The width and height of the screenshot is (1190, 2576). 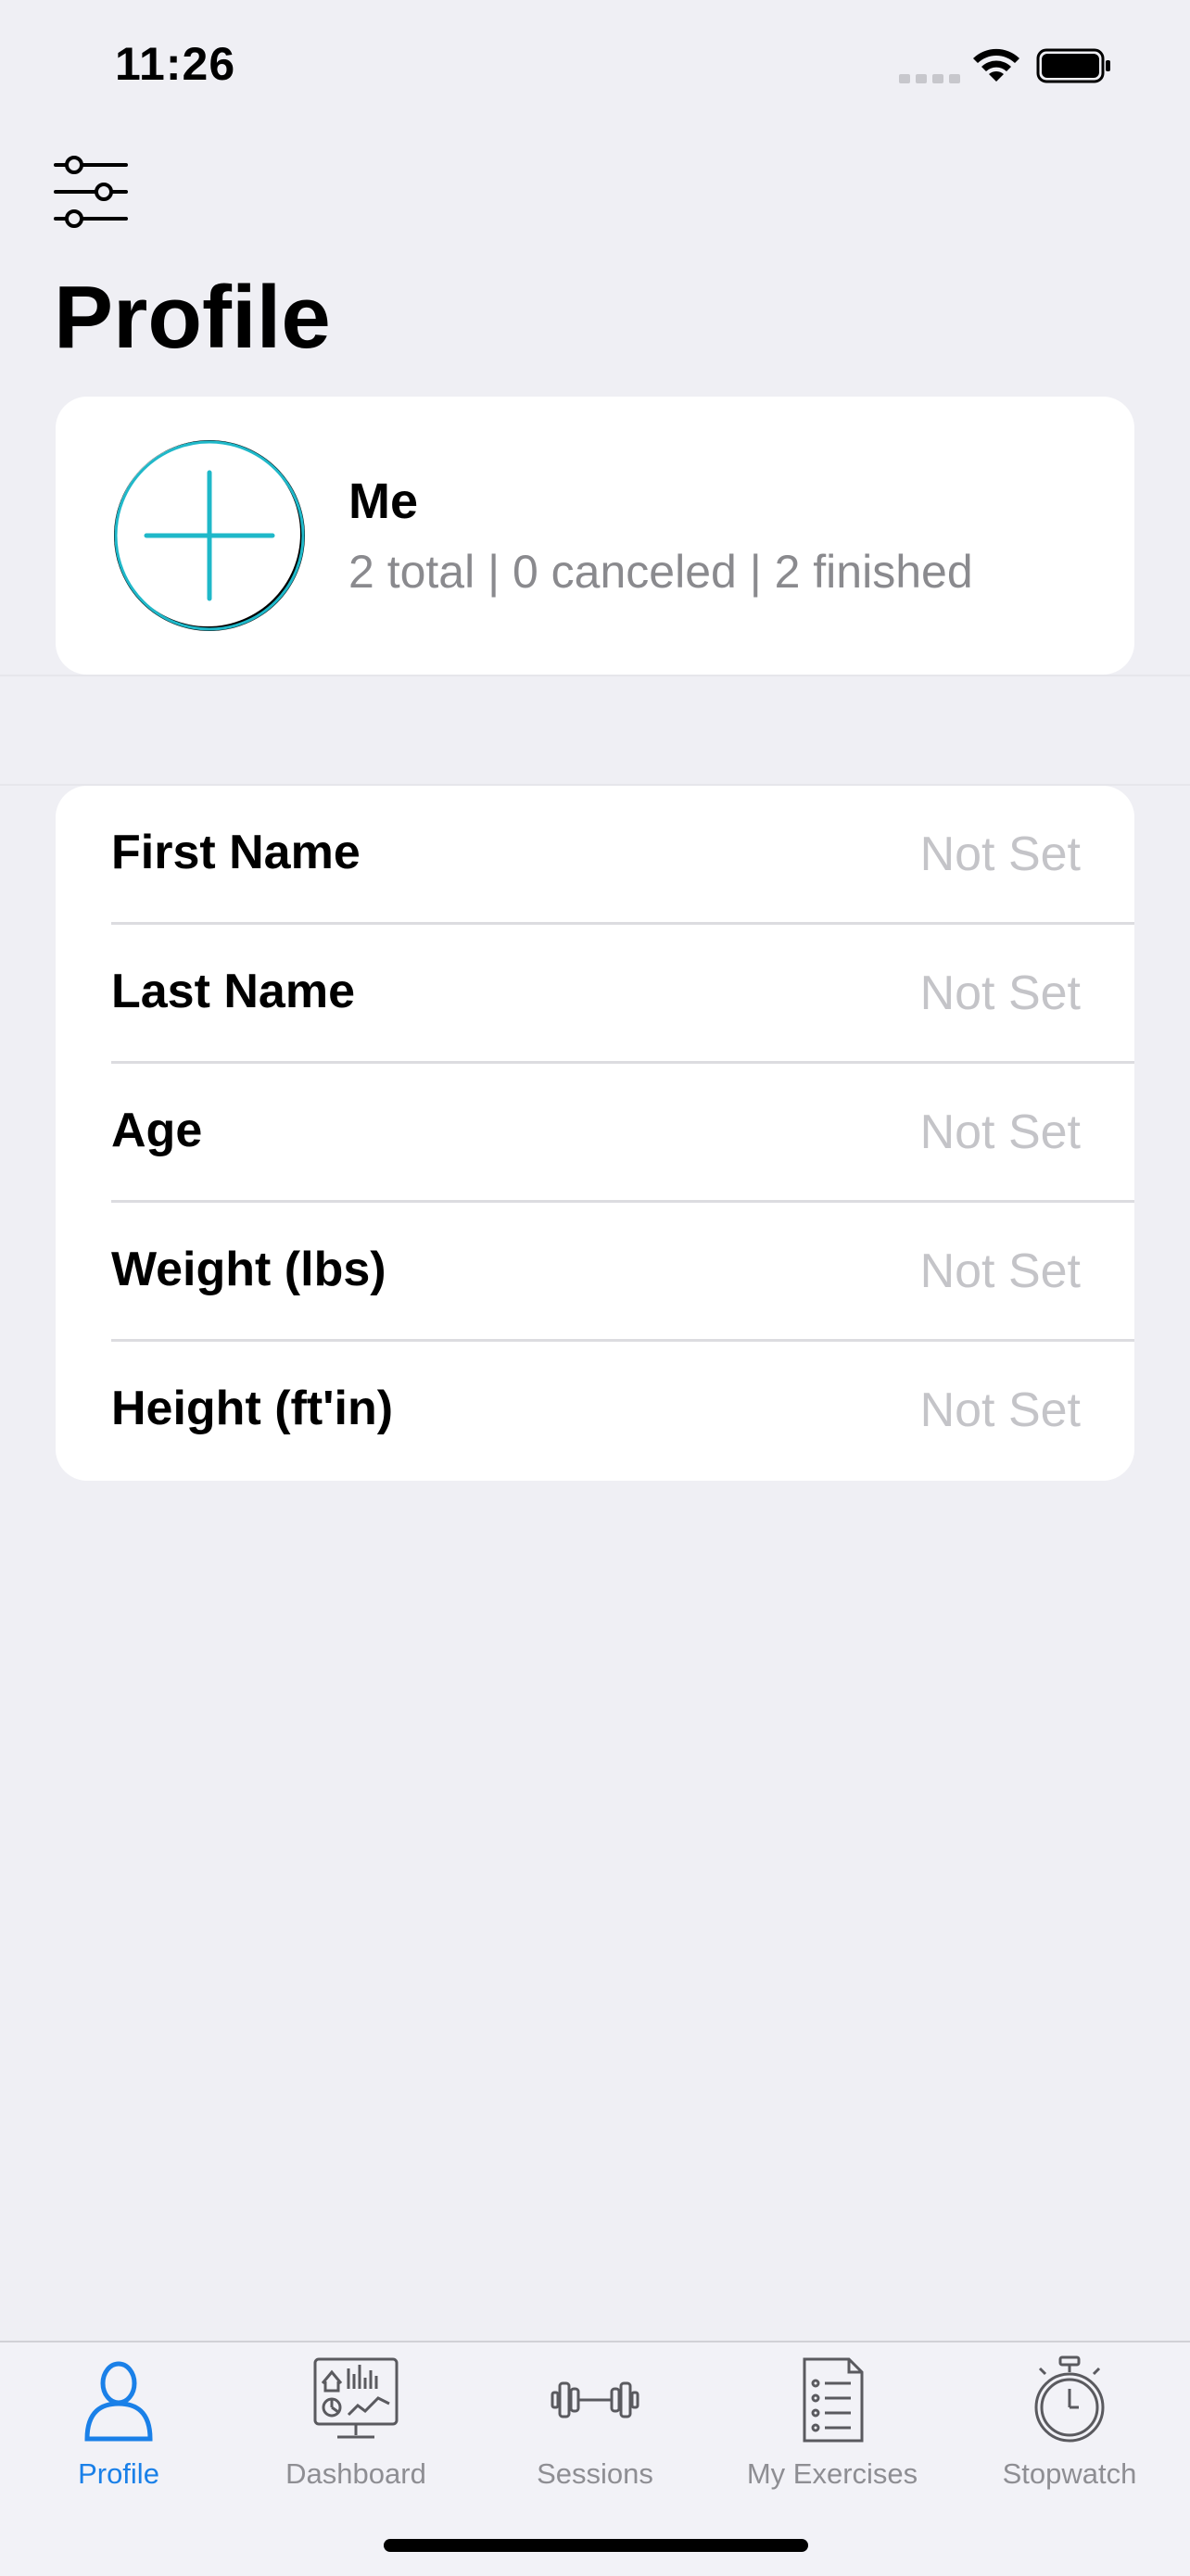 What do you see at coordinates (595, 1272) in the screenshot?
I see `weight-row: Weight (lbs) Not Set` at bounding box center [595, 1272].